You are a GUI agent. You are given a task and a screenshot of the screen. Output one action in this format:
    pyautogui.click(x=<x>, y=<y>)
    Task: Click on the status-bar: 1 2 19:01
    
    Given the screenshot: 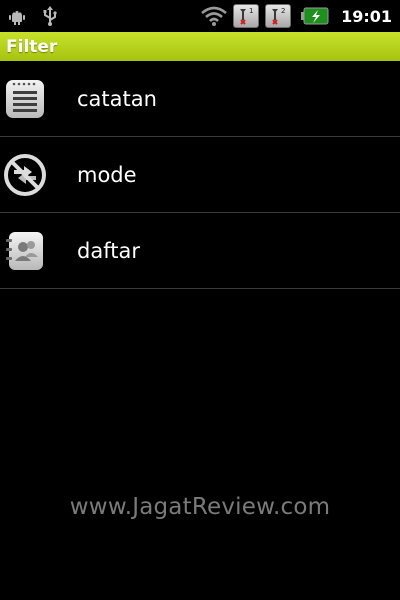 What is the action you would take?
    pyautogui.click(x=200, y=16)
    